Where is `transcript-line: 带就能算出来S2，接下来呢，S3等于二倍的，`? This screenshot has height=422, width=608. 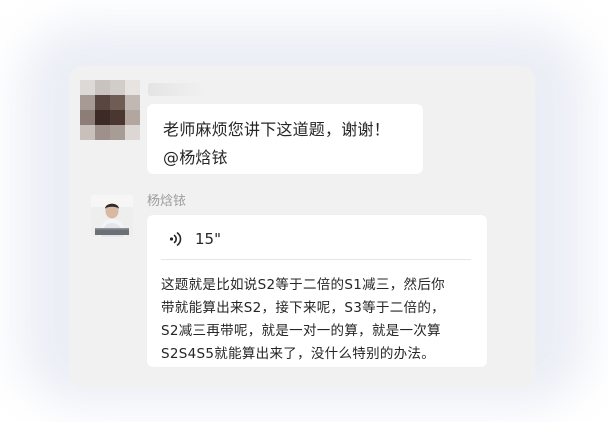
transcript-line: 带就能算出来S2，接下来呢，S3等于二倍的， is located at coordinates (303, 308).